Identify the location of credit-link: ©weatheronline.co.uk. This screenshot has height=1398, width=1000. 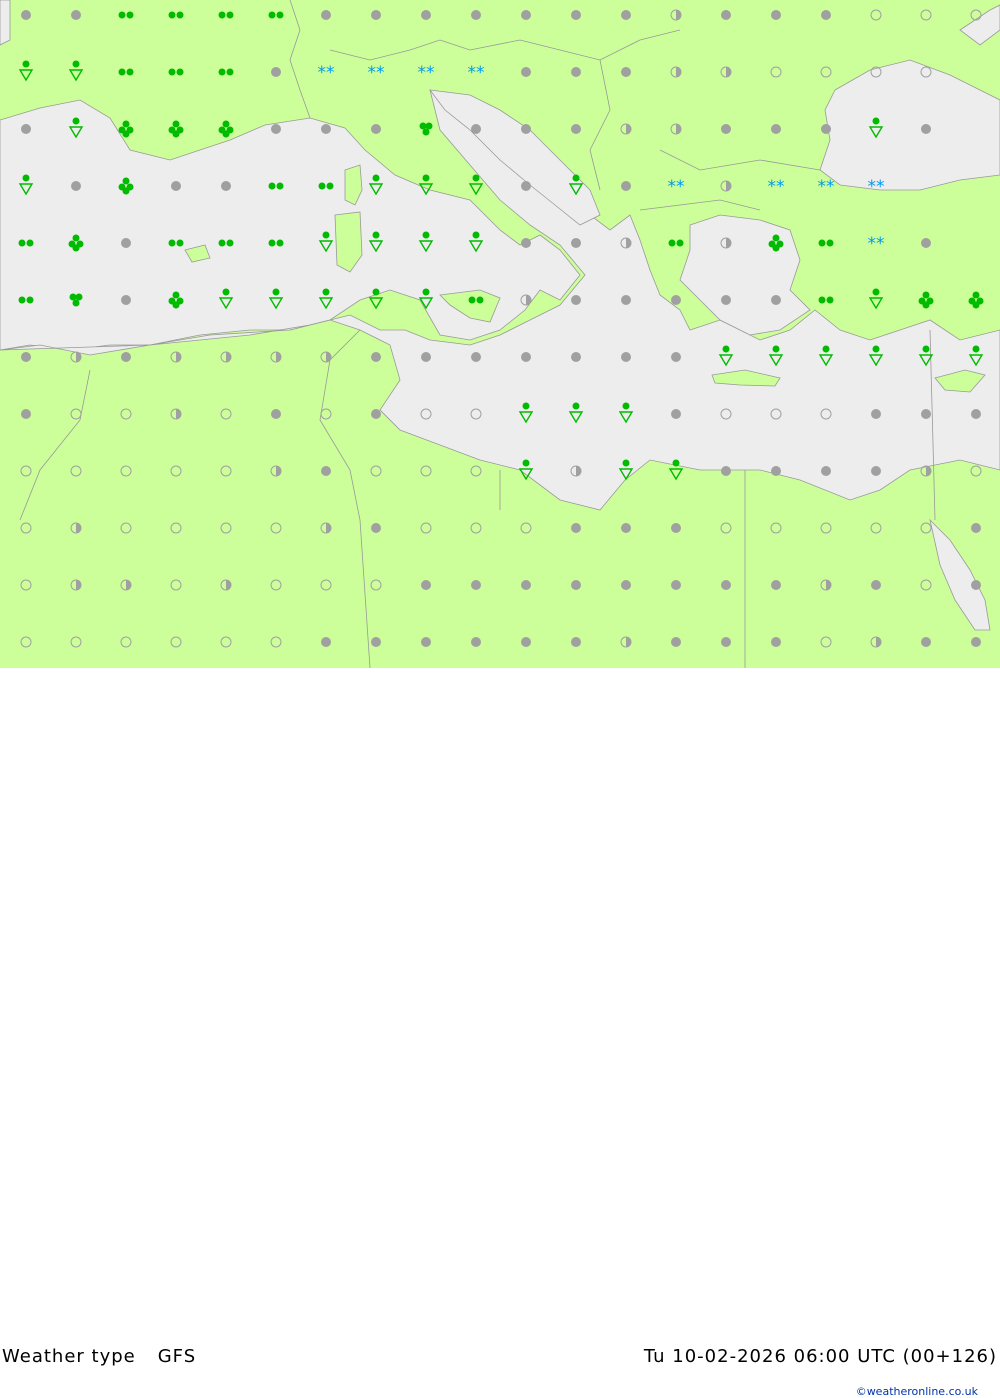
(917, 1391).